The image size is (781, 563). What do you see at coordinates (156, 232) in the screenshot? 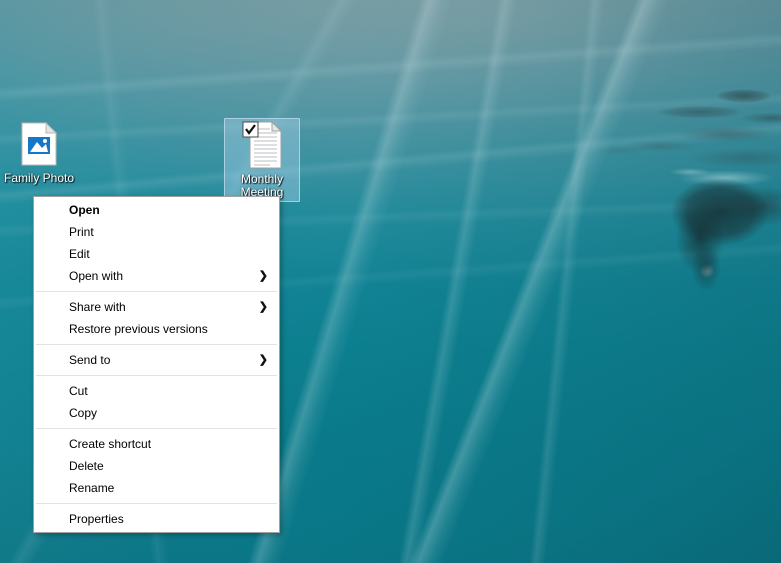
I see `menu-item-print: Print` at bounding box center [156, 232].